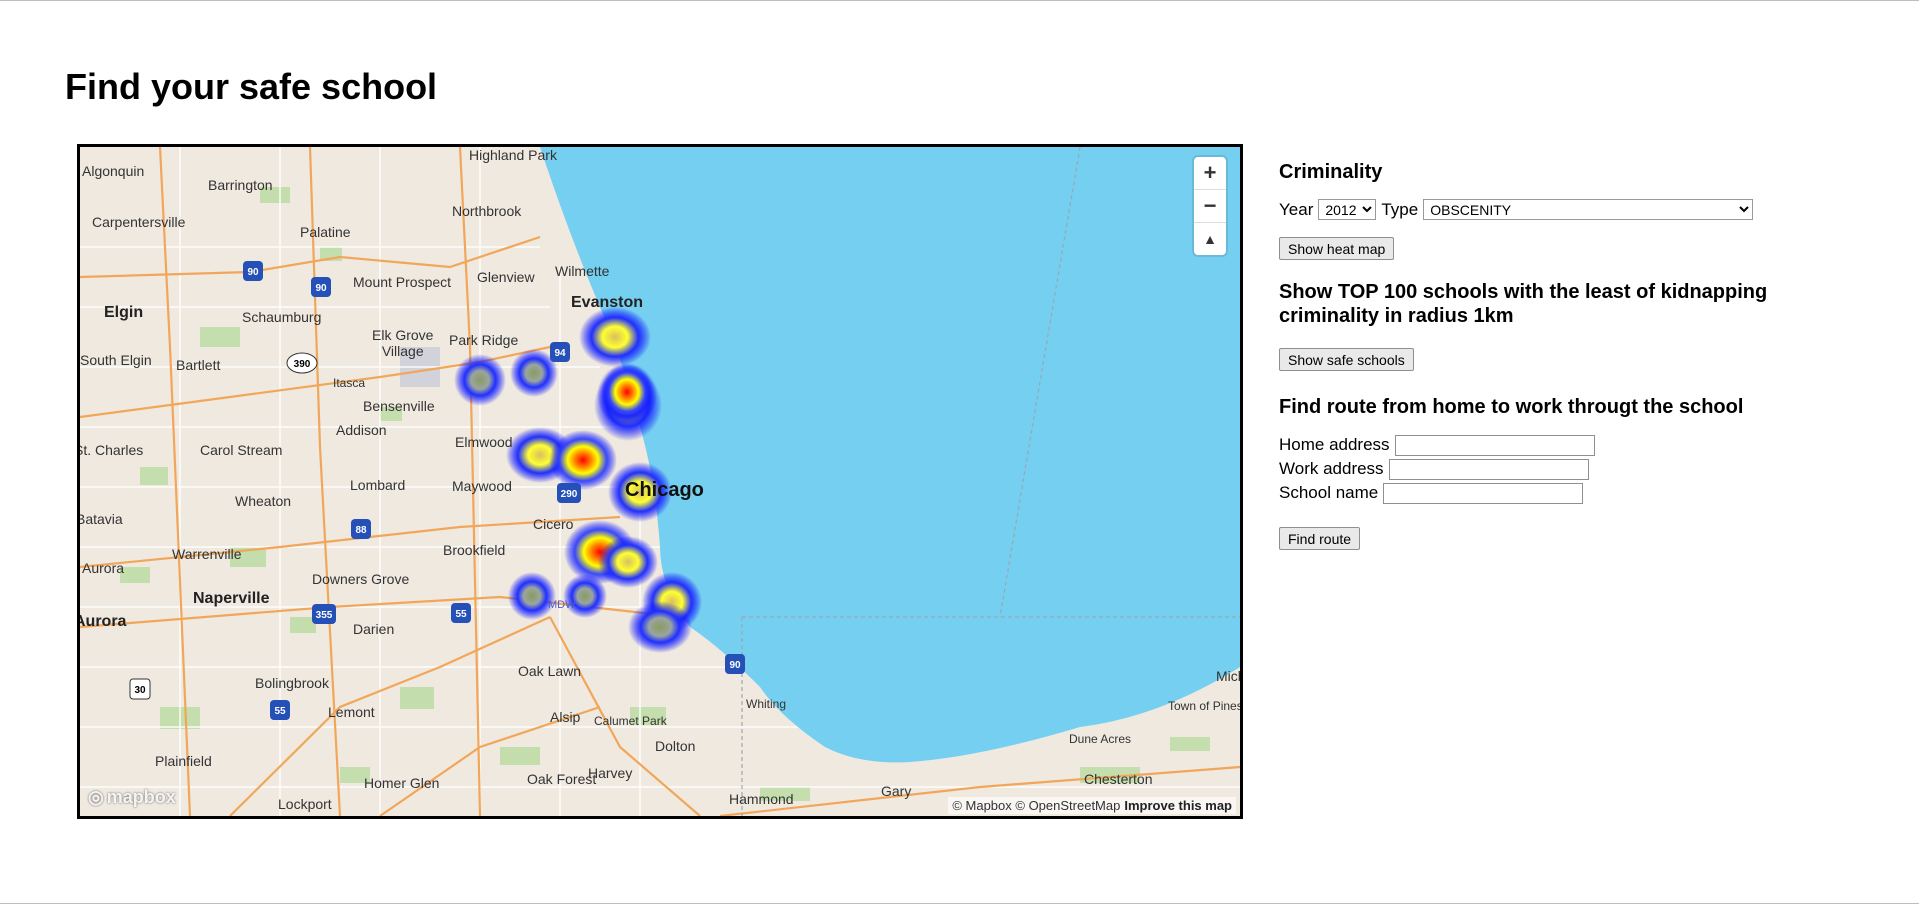  Describe the element at coordinates (1118, 779) in the screenshot. I see `label-chesterton: Chesterton` at that location.